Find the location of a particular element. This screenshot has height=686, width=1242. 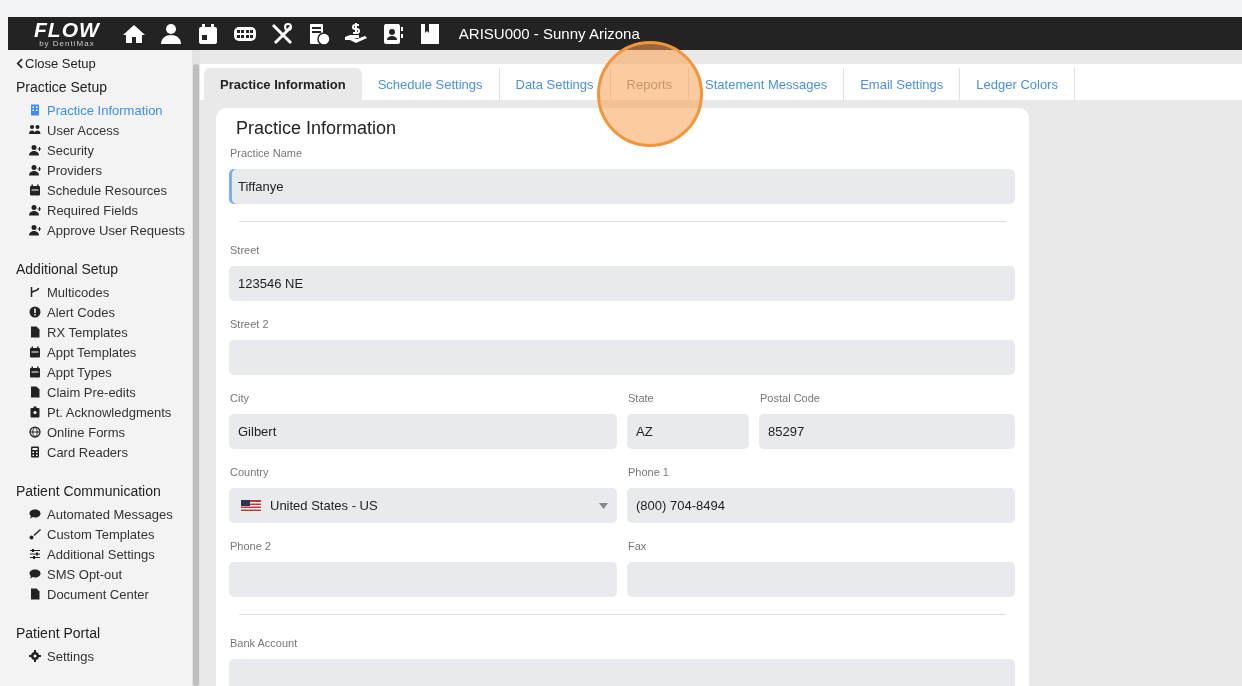

dropdown: United States - US is located at coordinates (423, 505).